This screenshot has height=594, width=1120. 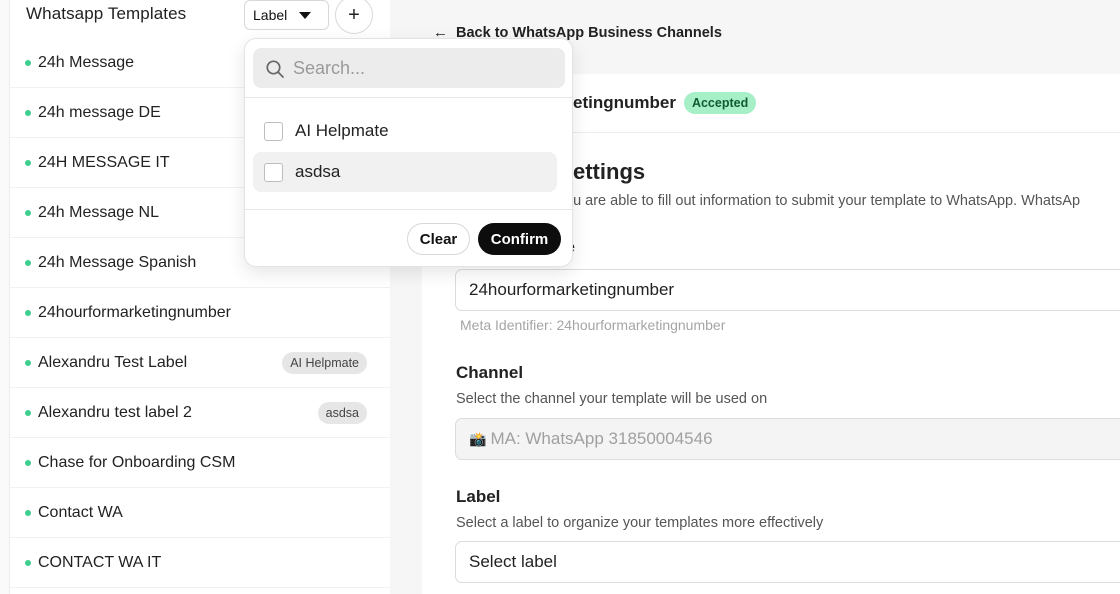 What do you see at coordinates (324, 362) in the screenshot?
I see `label-tag: AI Helpmate` at bounding box center [324, 362].